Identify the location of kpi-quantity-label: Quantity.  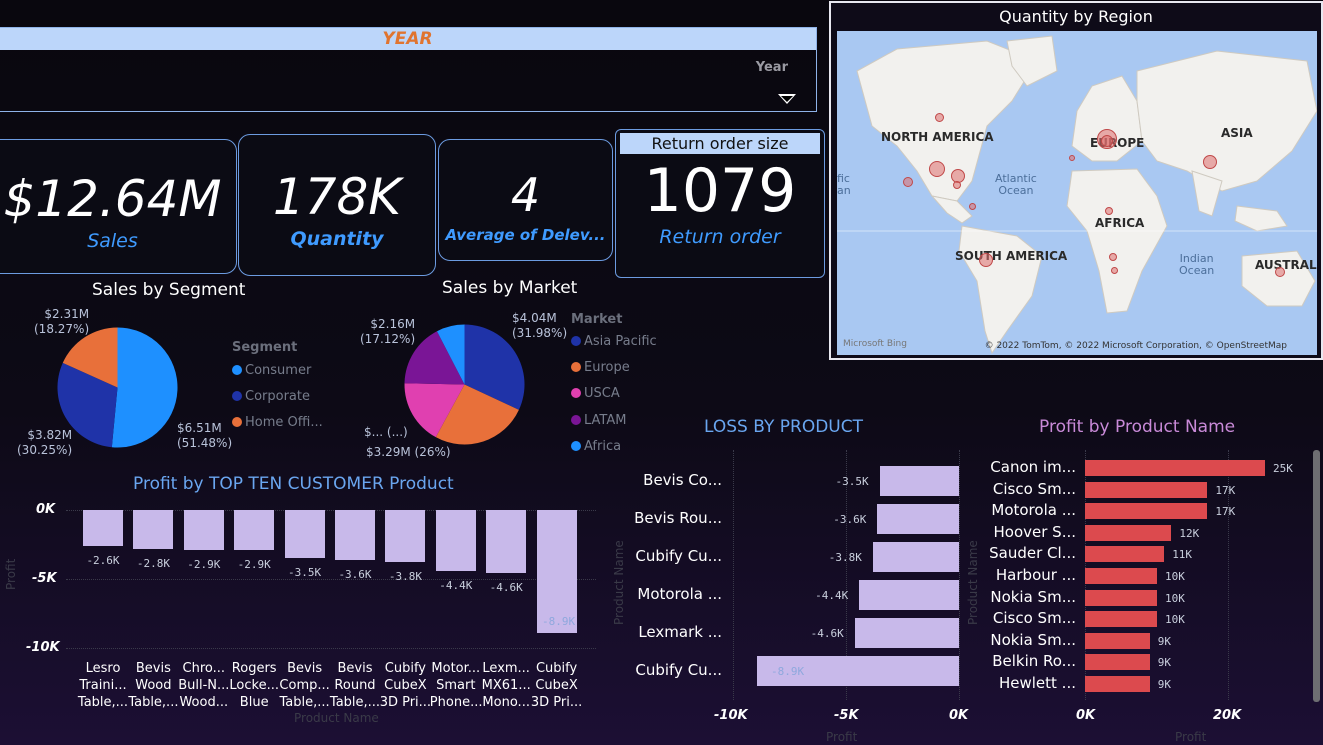
(337, 239).